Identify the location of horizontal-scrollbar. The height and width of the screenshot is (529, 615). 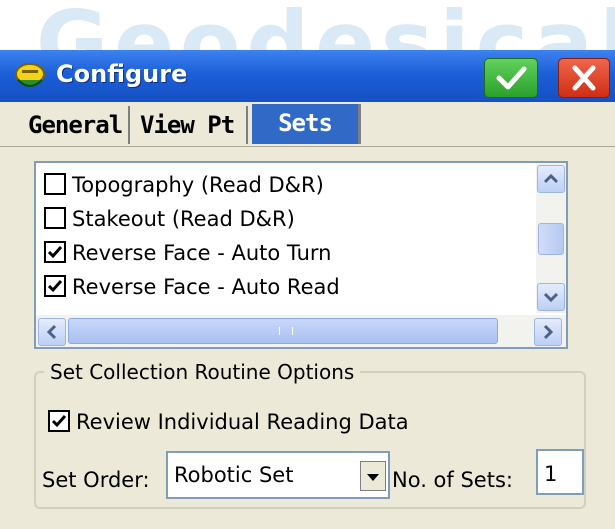
(301, 331).